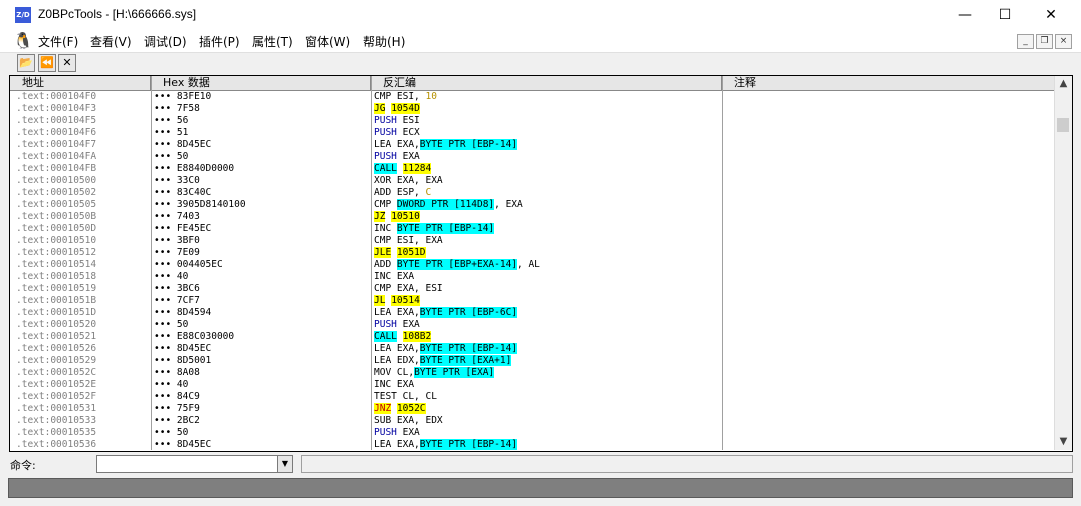  Describe the element at coordinates (284, 464) in the screenshot. I see `chevron-down-icon: ▼` at that location.